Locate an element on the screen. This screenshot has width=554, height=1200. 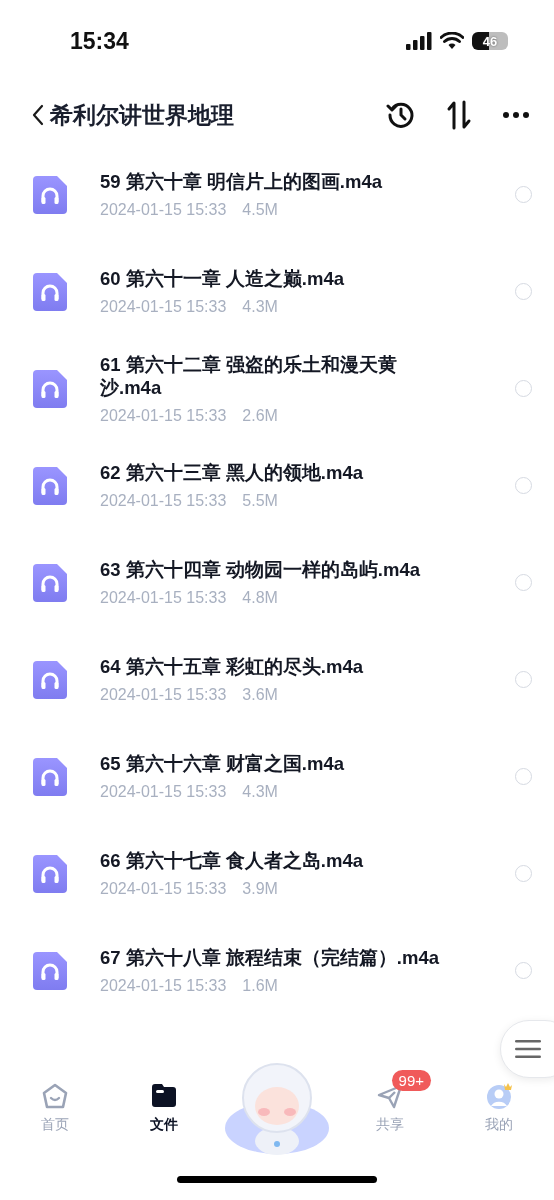
file-name: 61 第六十二章 强盗的乐土和漫天黄沙.m4a is located at coordinates (275, 375).